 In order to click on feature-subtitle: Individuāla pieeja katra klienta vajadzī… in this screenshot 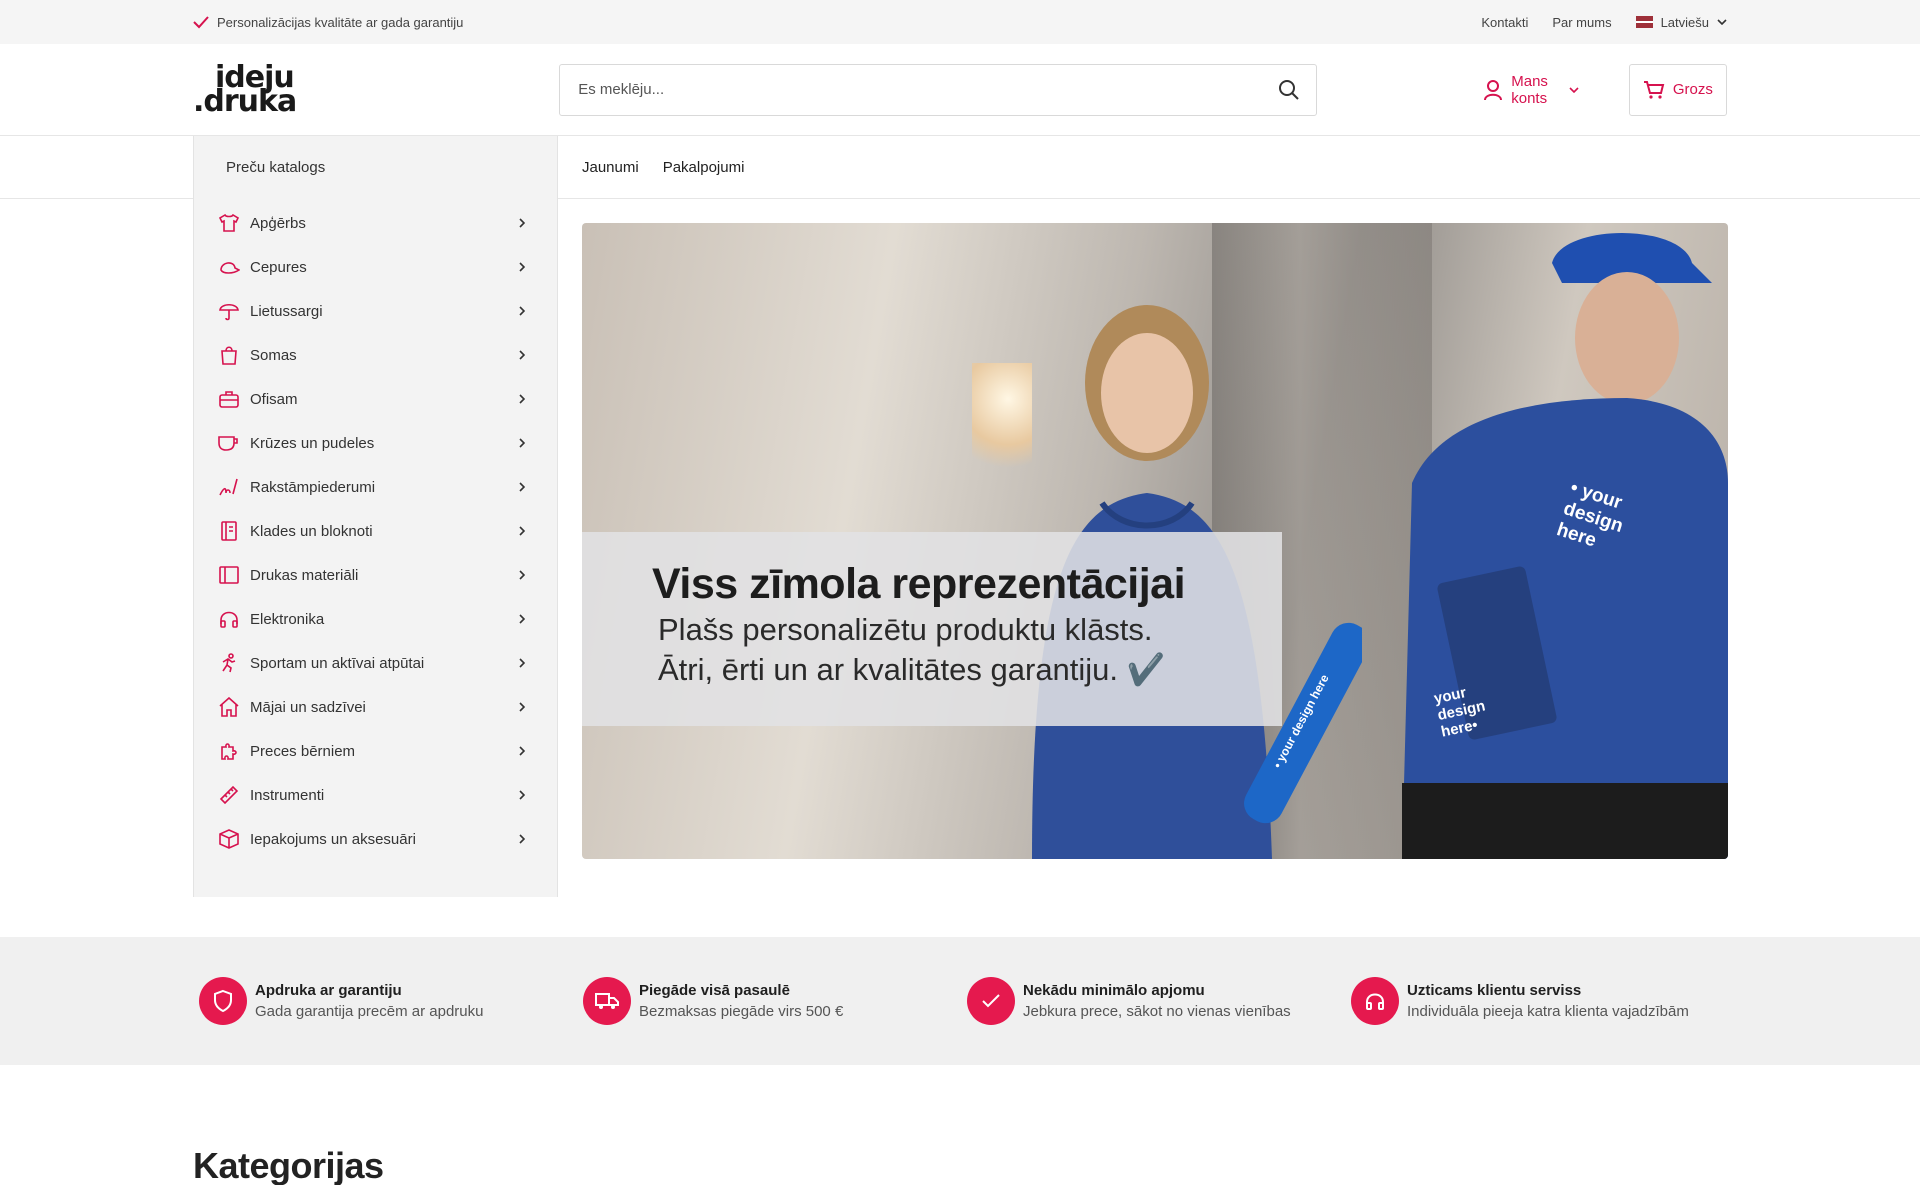, I will do `click(1548, 1011)`.